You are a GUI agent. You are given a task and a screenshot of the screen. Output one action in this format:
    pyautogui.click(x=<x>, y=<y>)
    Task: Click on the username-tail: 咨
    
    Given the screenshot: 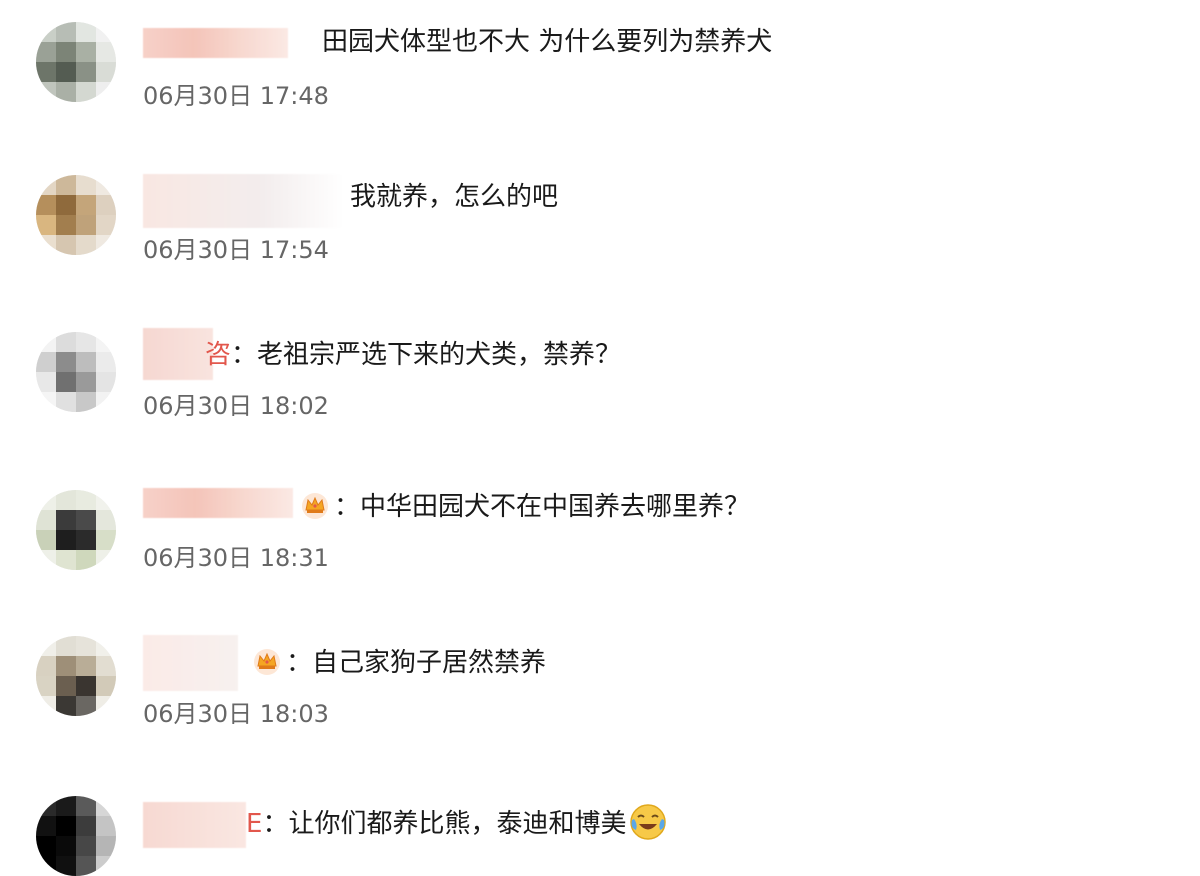 What is the action you would take?
    pyautogui.click(x=218, y=355)
    